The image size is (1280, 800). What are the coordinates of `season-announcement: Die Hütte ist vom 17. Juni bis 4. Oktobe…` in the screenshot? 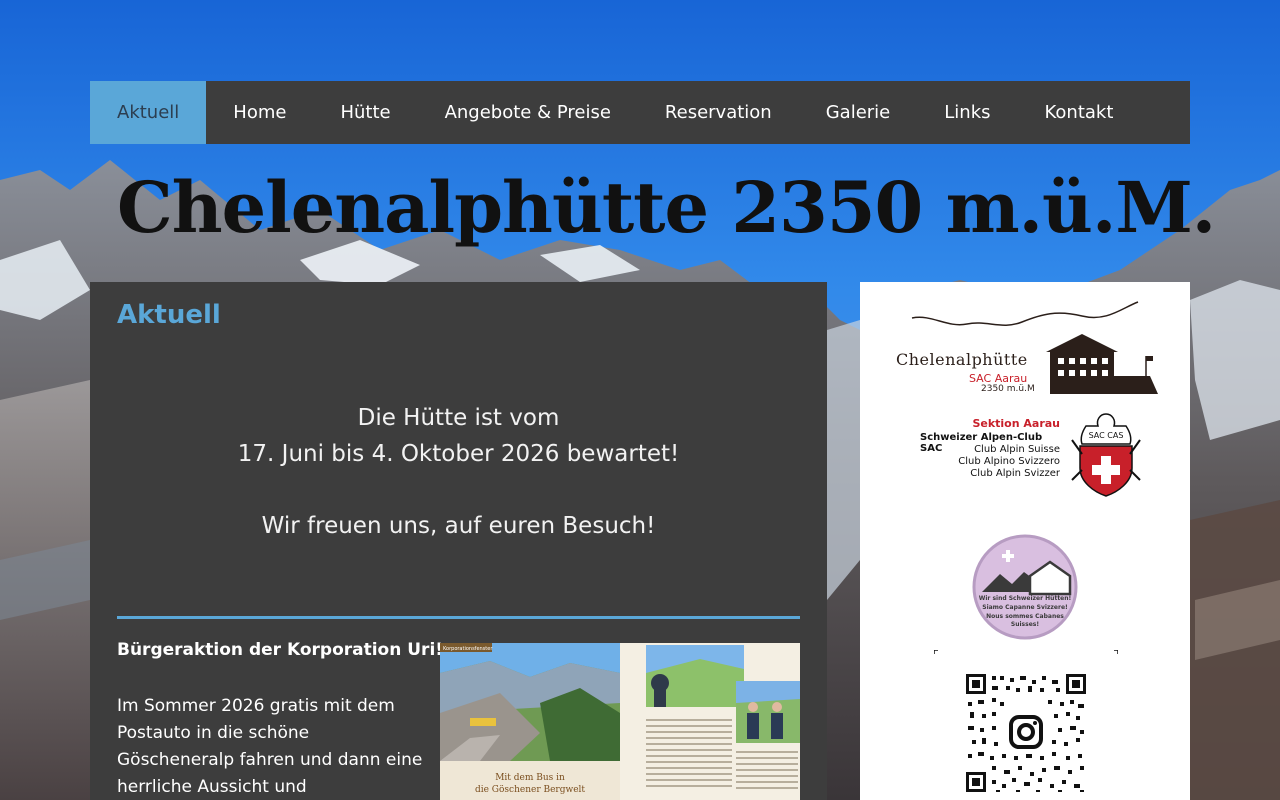 It's located at (458, 472).